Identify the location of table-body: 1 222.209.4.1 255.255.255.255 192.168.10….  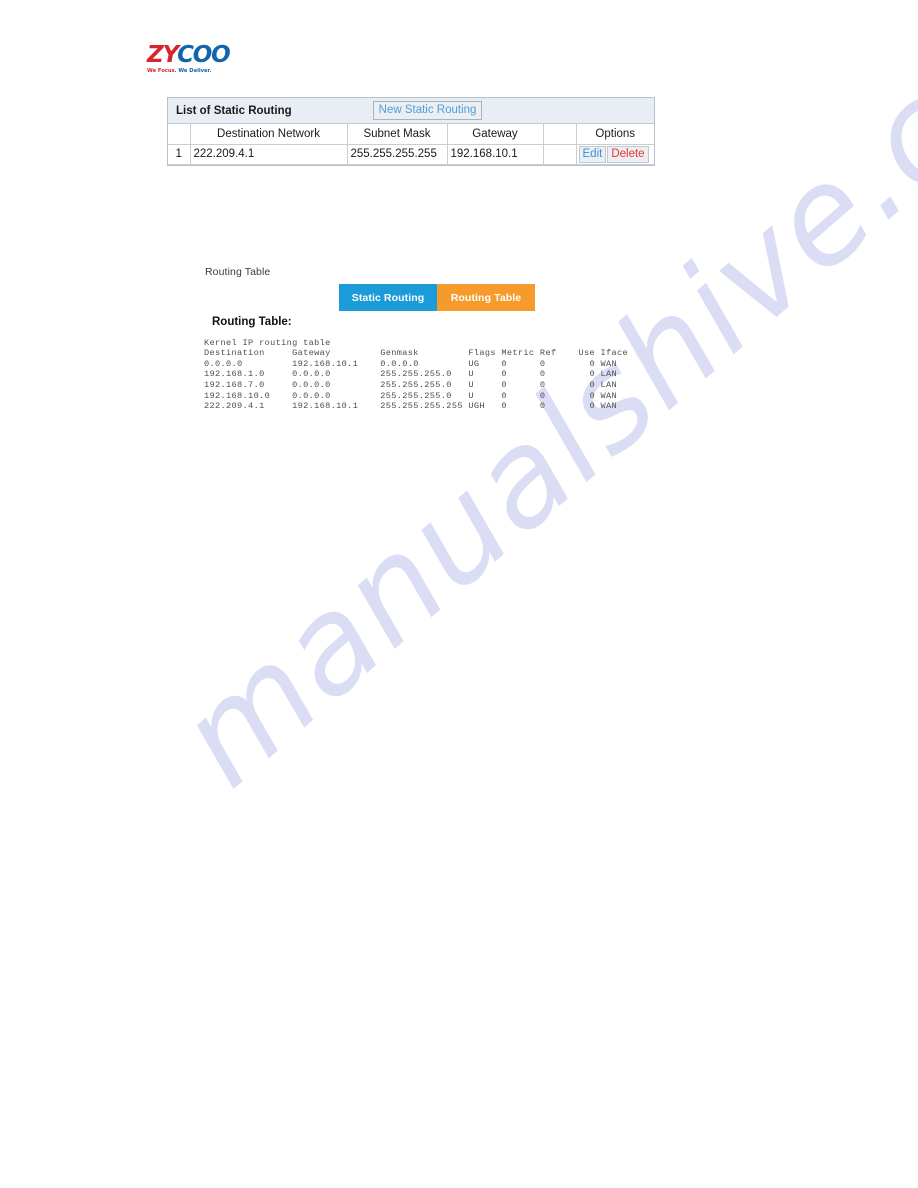
(411, 154).